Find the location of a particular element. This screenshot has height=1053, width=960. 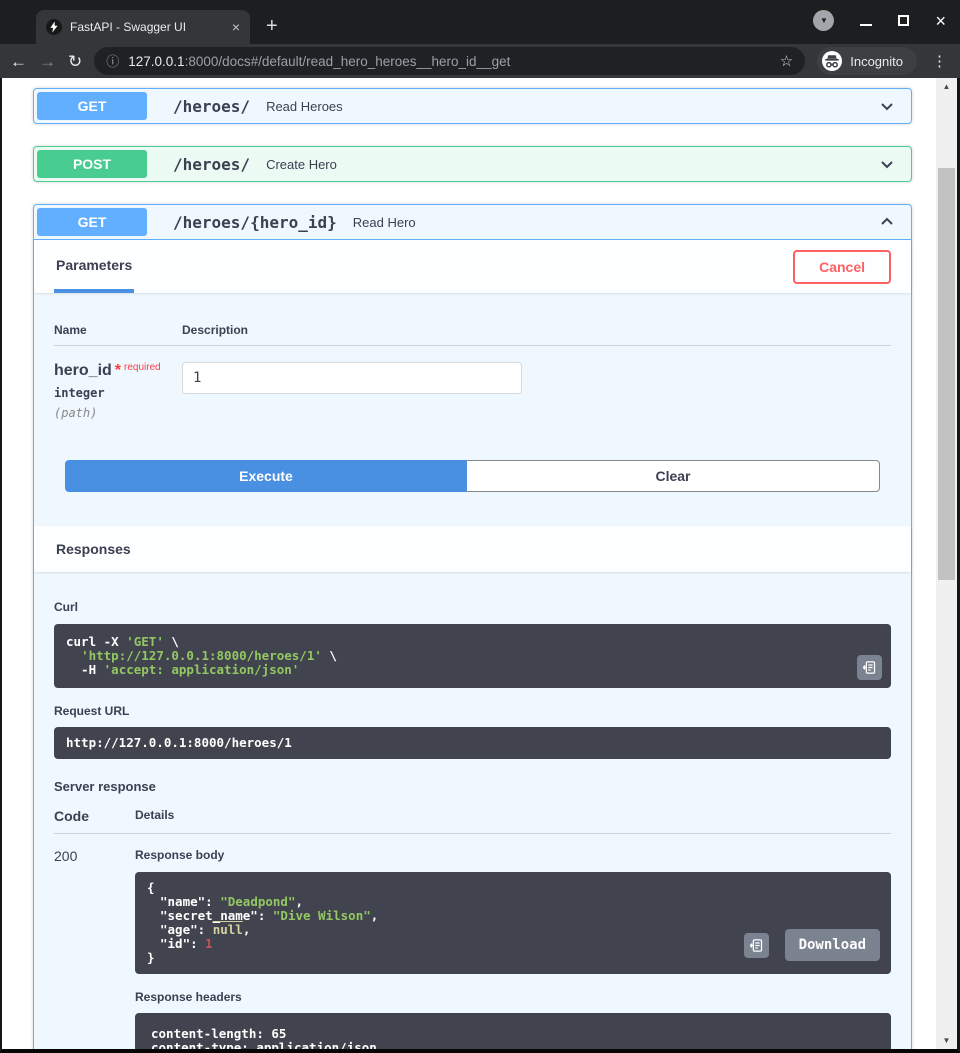

window-controls: ▼ × is located at coordinates (879, 20).